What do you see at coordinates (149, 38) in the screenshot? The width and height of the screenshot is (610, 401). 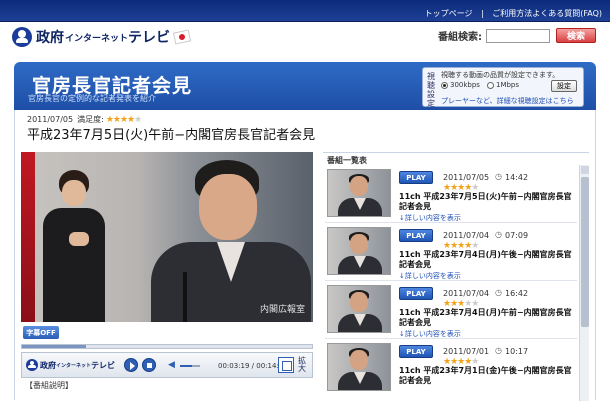 I see `logo-text-end: テレビ` at bounding box center [149, 38].